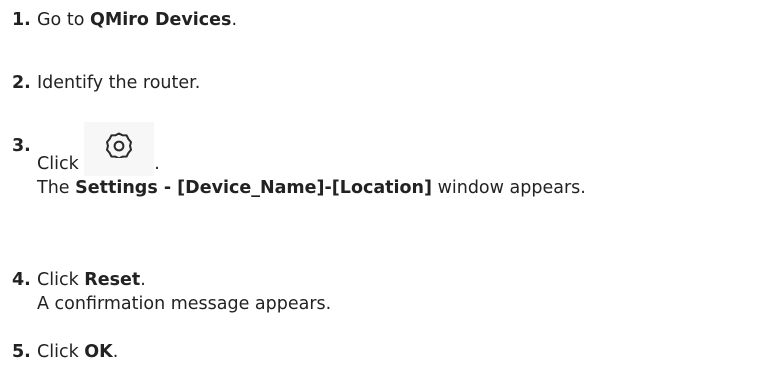 Image resolution: width=759 pixels, height=385 pixels. Describe the element at coordinates (21, 352) in the screenshot. I see `step-number: 5.` at that location.